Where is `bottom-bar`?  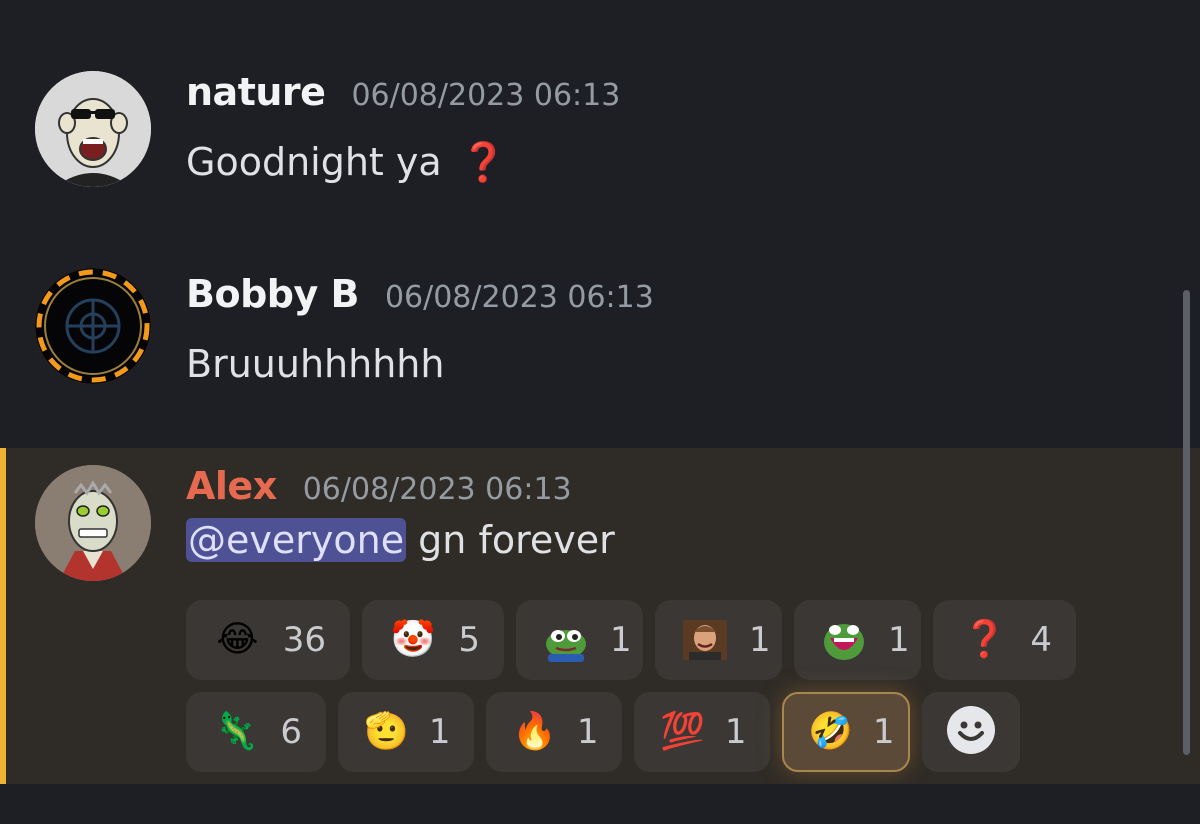
bottom-bar is located at coordinates (600, 804).